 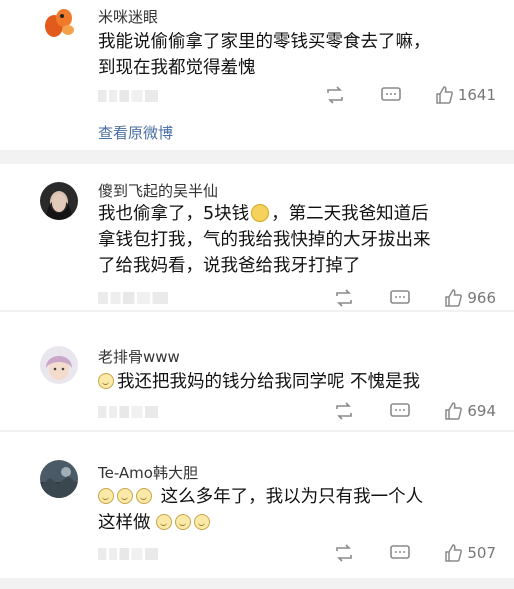 I want to click on action-bar: 694, so click(x=397, y=411).